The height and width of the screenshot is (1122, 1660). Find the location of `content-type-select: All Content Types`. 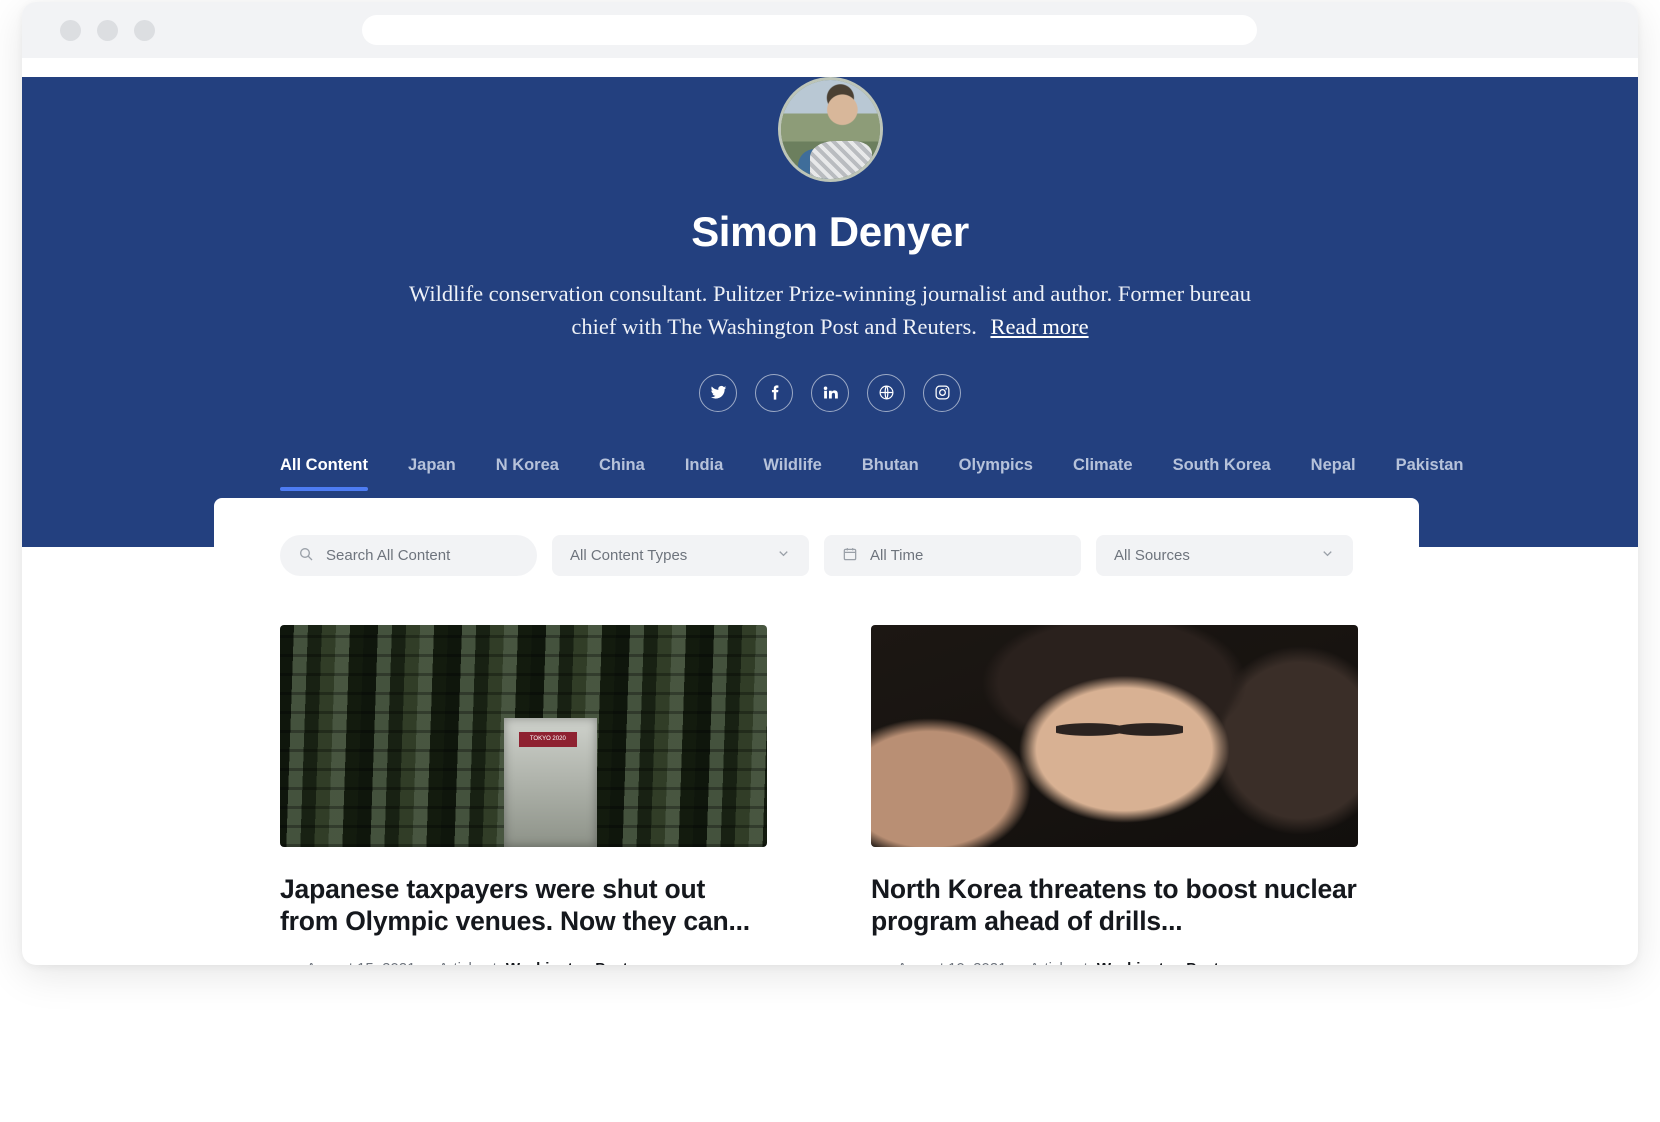

content-type-select: All Content Types is located at coordinates (680, 555).